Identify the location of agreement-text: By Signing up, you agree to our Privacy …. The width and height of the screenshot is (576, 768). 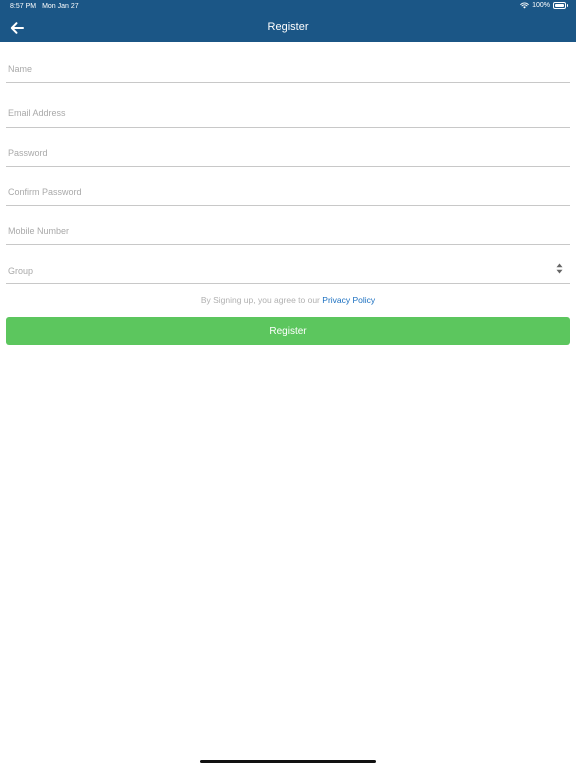
(288, 300).